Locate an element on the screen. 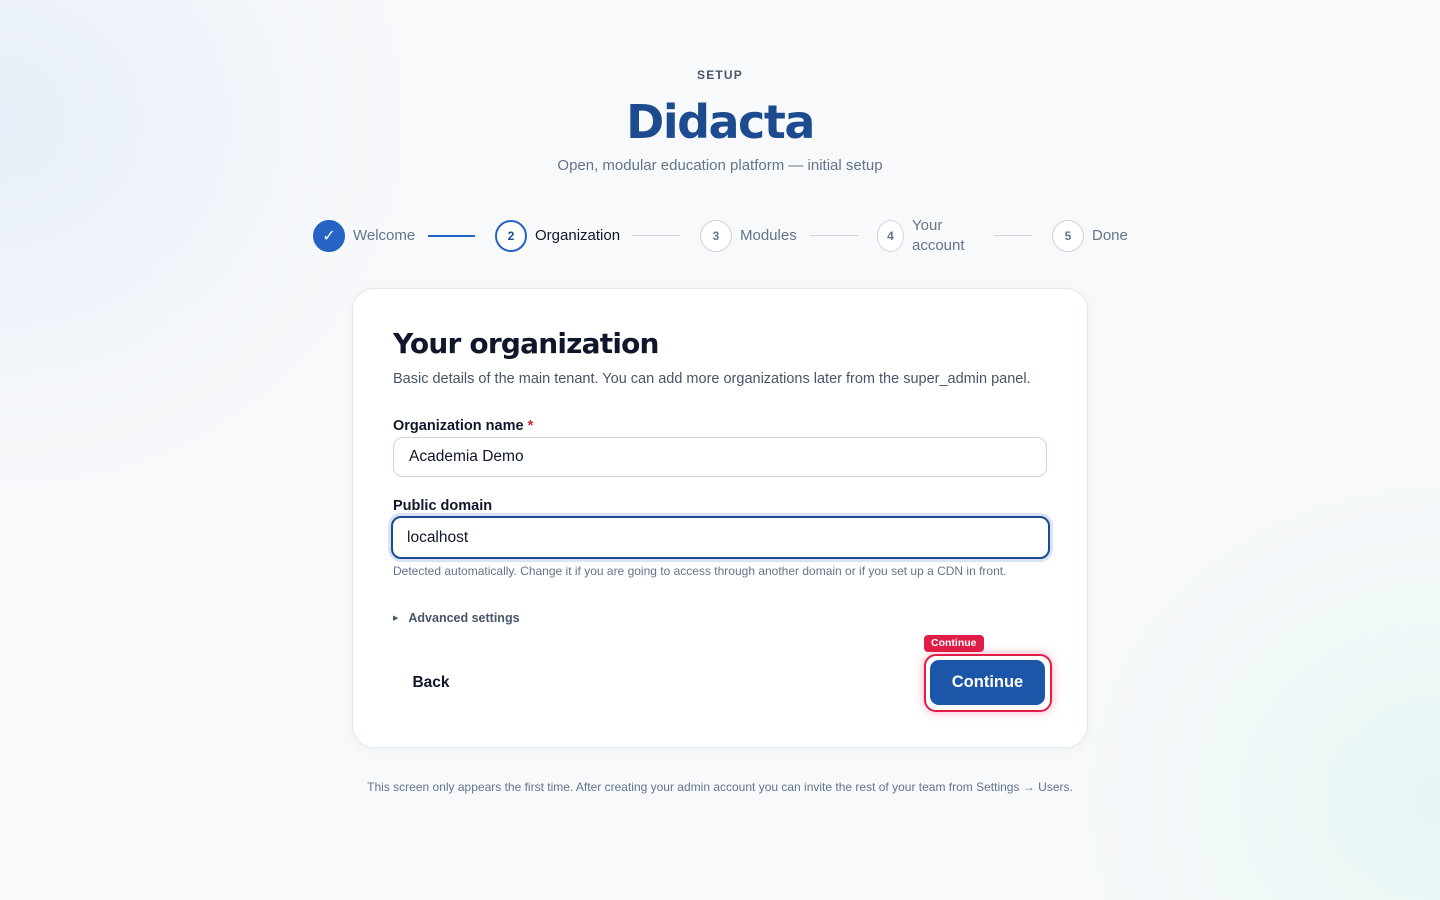 This screenshot has width=1440, height=900. step-account-label-line: Your is located at coordinates (927, 225).